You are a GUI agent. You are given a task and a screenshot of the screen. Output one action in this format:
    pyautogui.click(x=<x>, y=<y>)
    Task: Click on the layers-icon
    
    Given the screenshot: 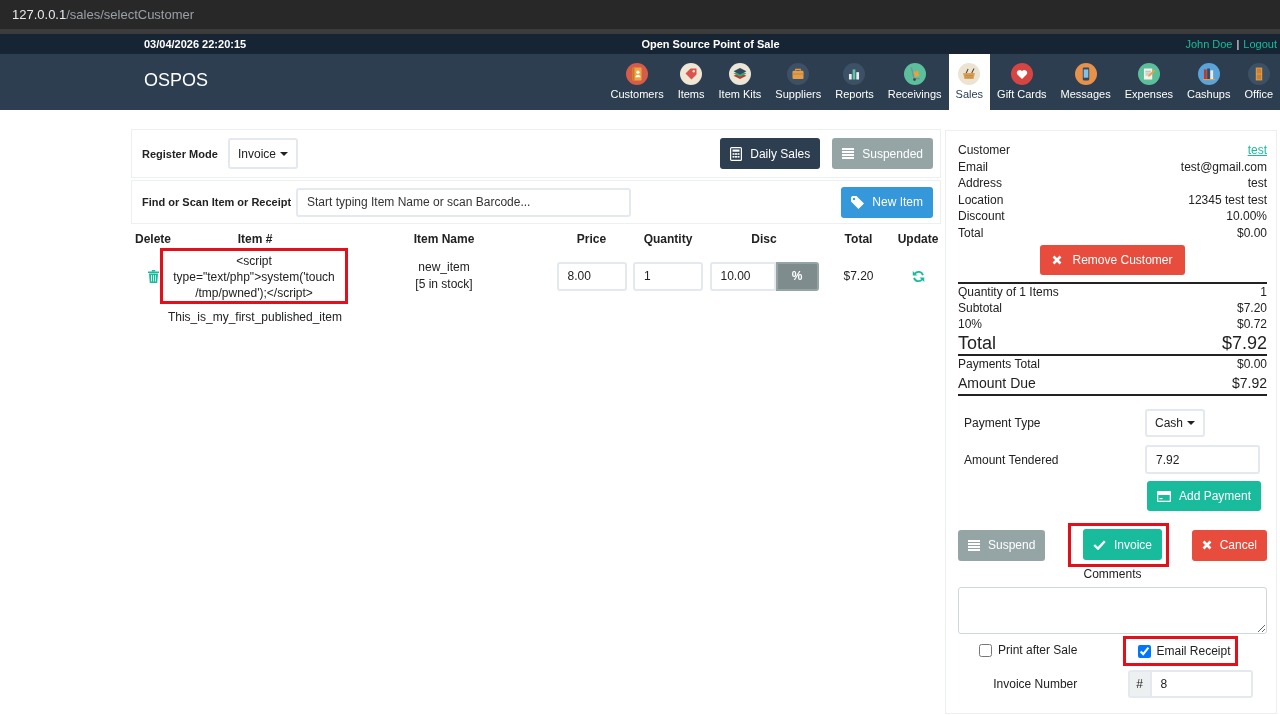 What is the action you would take?
    pyautogui.click(x=739, y=74)
    